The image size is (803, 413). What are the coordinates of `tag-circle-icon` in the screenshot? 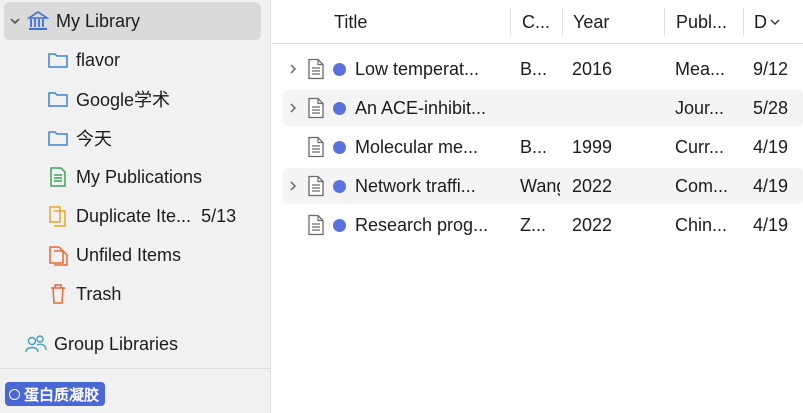 It's located at (14, 394).